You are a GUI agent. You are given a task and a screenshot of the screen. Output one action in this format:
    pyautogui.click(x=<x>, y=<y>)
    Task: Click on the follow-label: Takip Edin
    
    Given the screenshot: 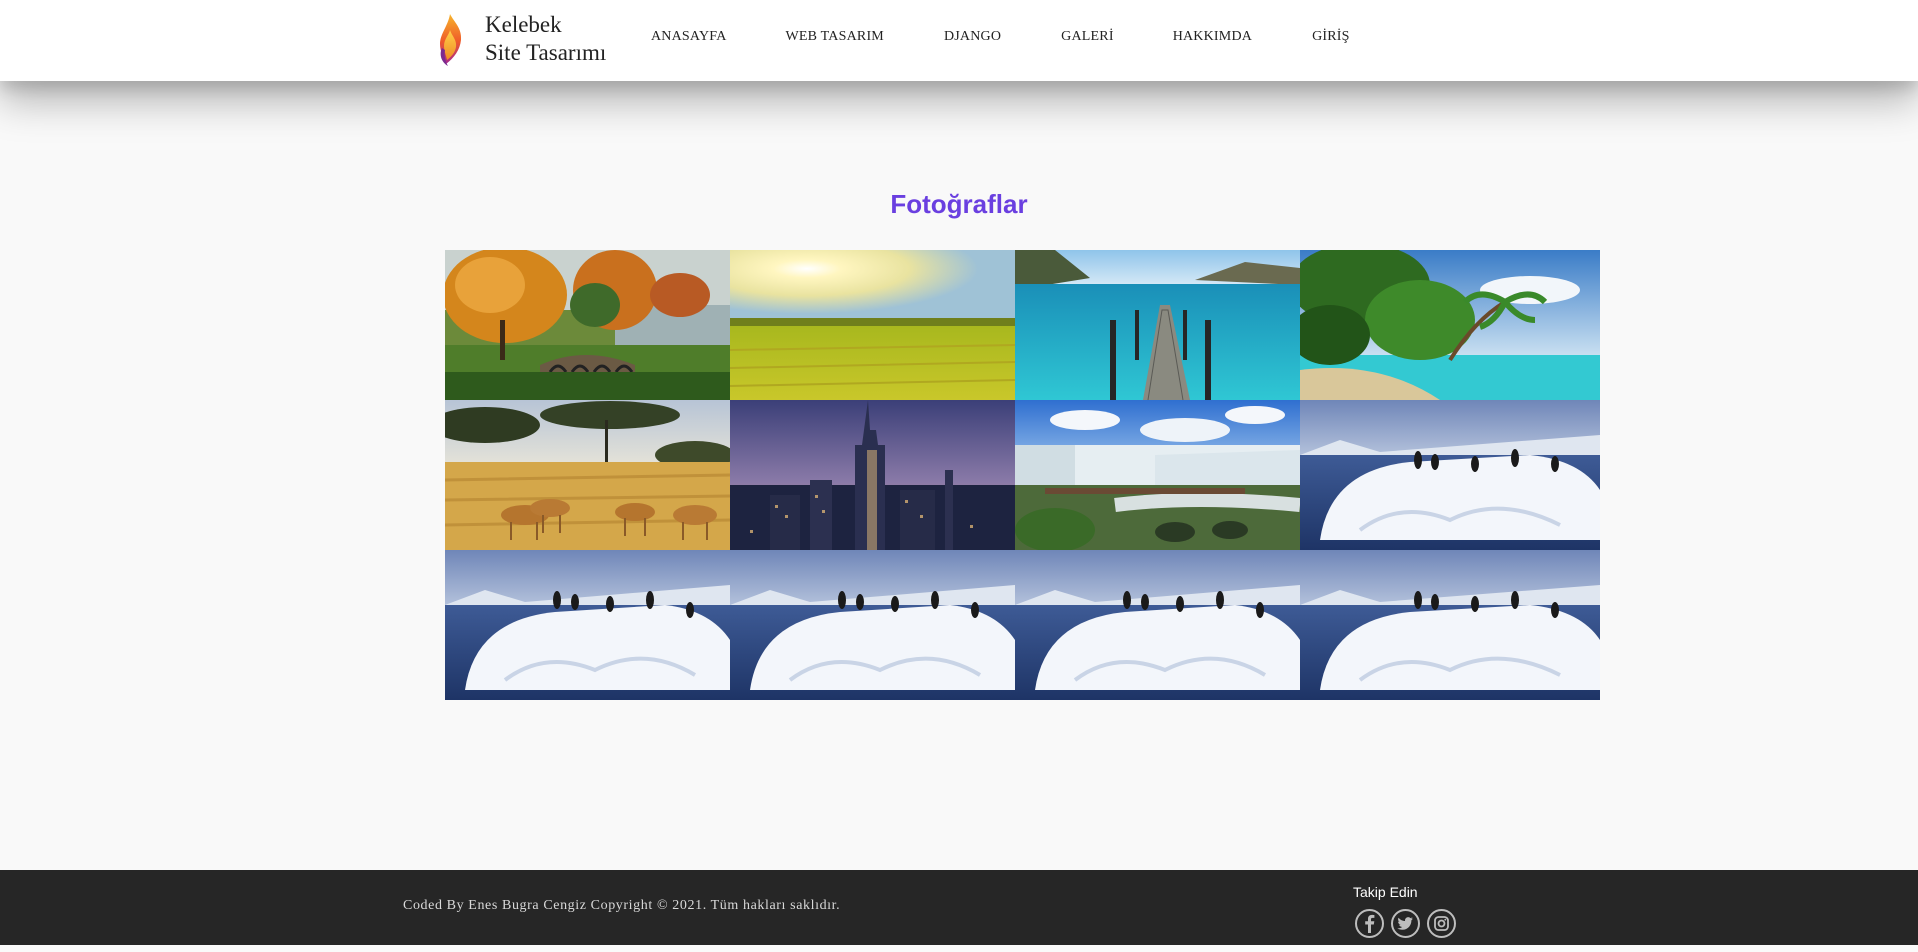 What is the action you would take?
    pyautogui.click(x=1385, y=892)
    